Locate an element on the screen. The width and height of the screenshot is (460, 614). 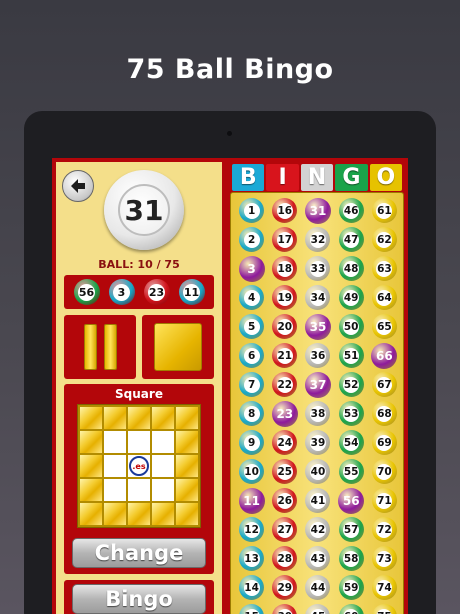
ball-number: 51 is located at coordinates (351, 355).